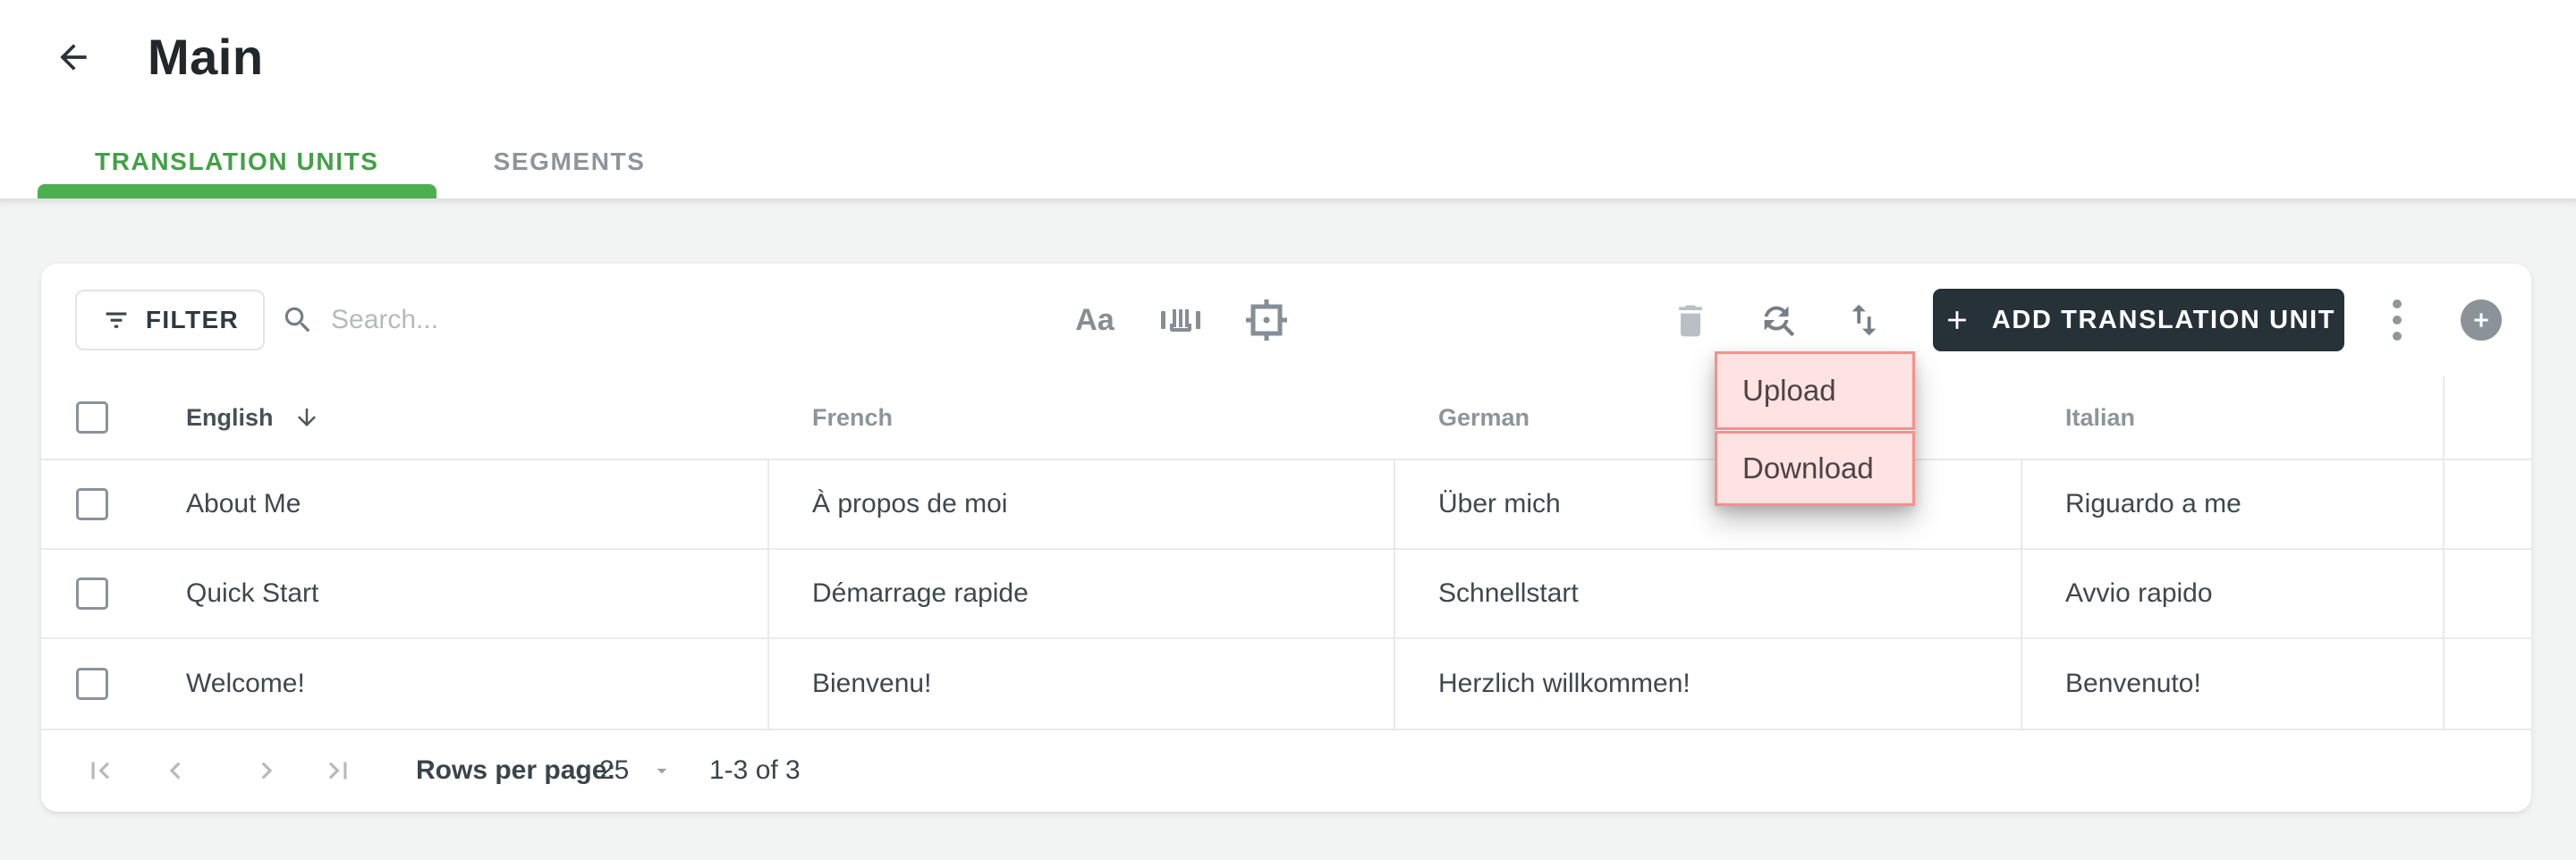 The image size is (2576, 860). What do you see at coordinates (1082, 417) in the screenshot?
I see `column-header-french: French` at bounding box center [1082, 417].